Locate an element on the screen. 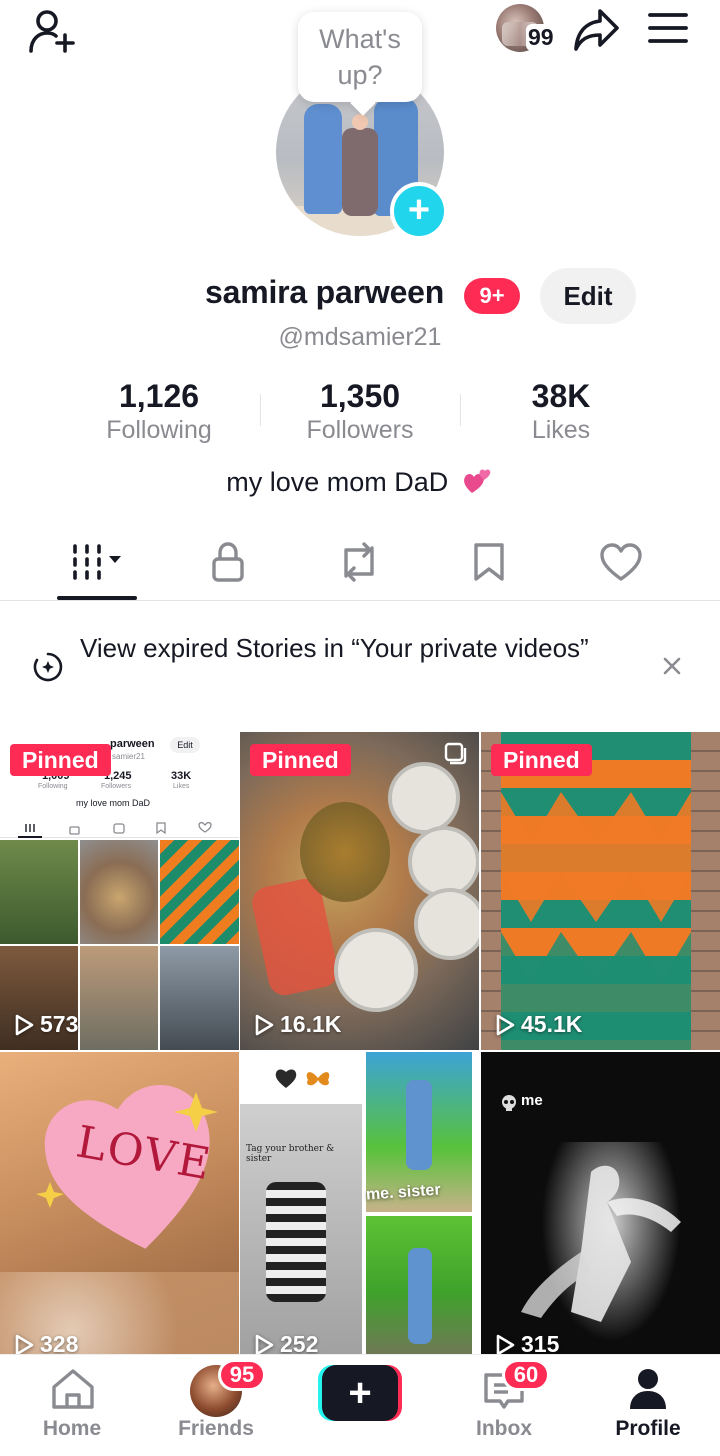 The height and width of the screenshot is (1456, 720). likes-stat: 38K Likes is located at coordinates (561, 410).